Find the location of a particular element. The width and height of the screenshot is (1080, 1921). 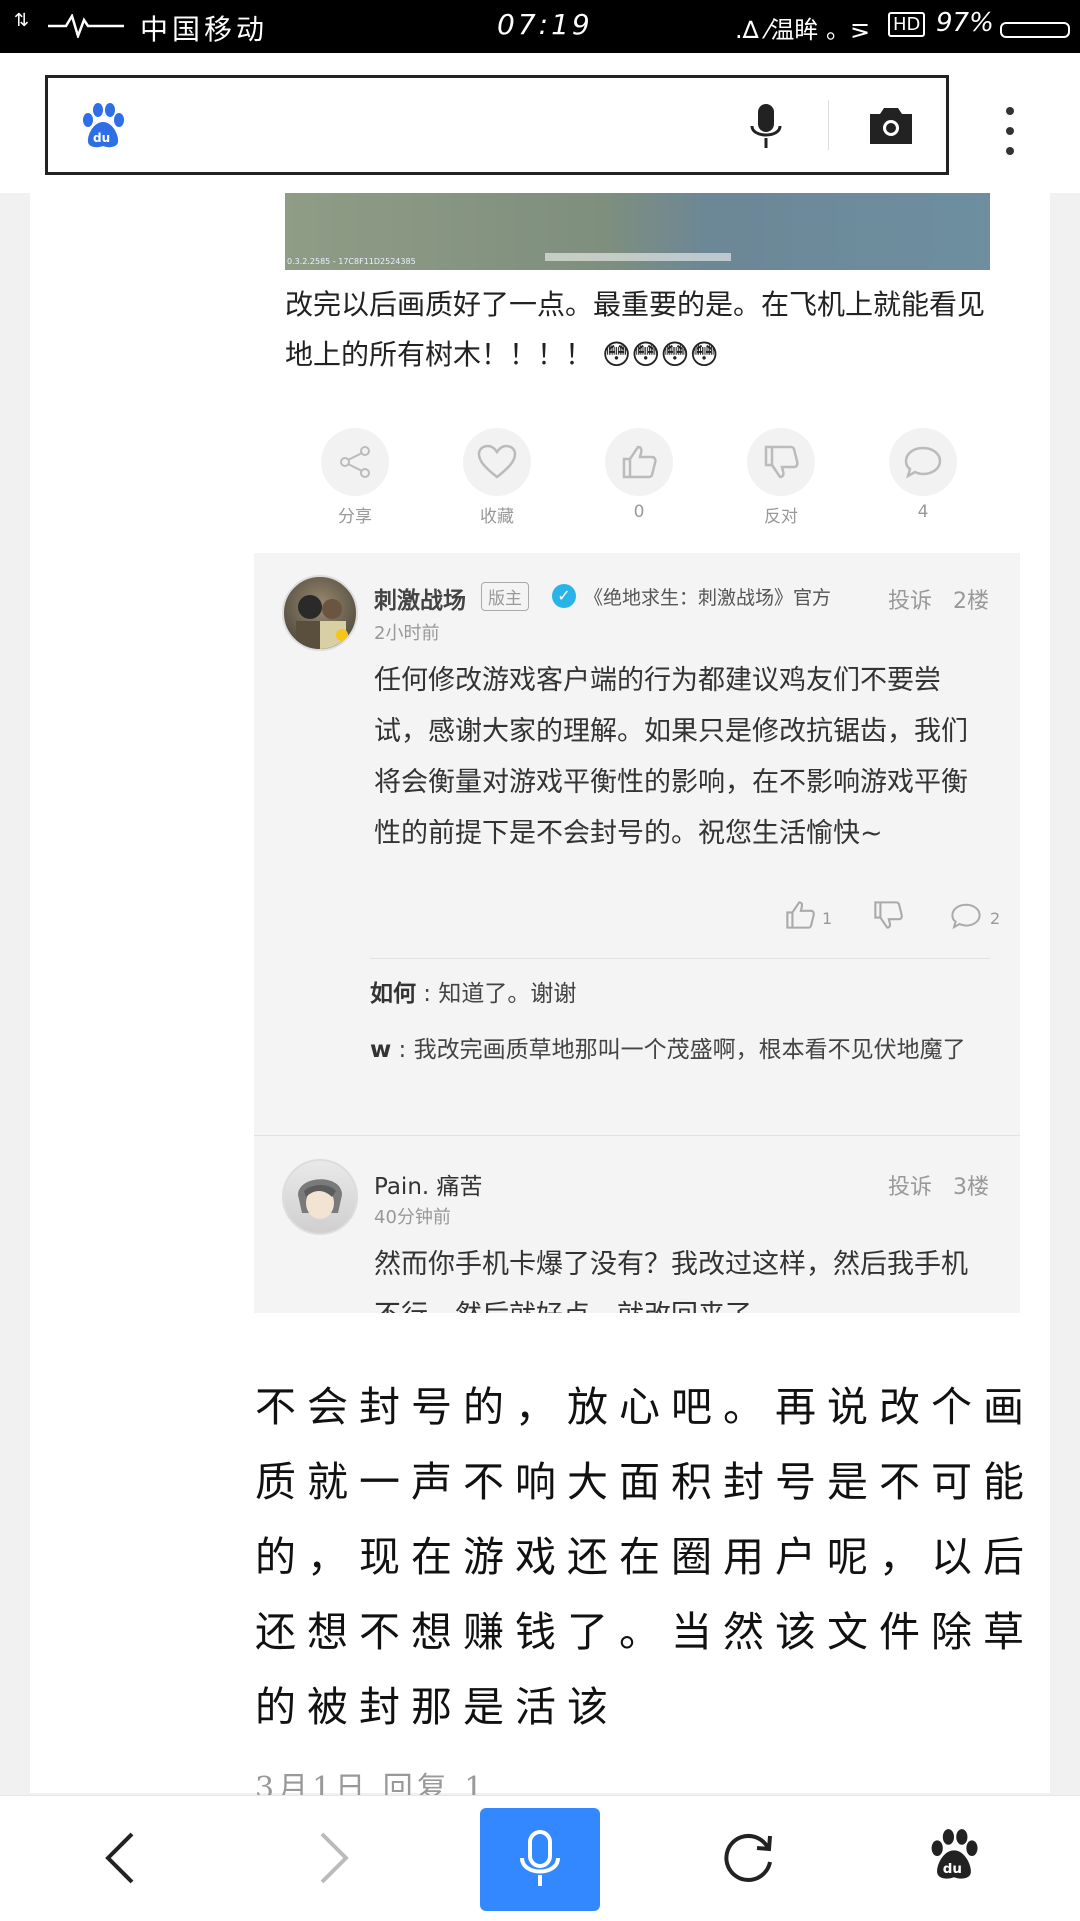

voice-search-button is located at coordinates (540, 1859).